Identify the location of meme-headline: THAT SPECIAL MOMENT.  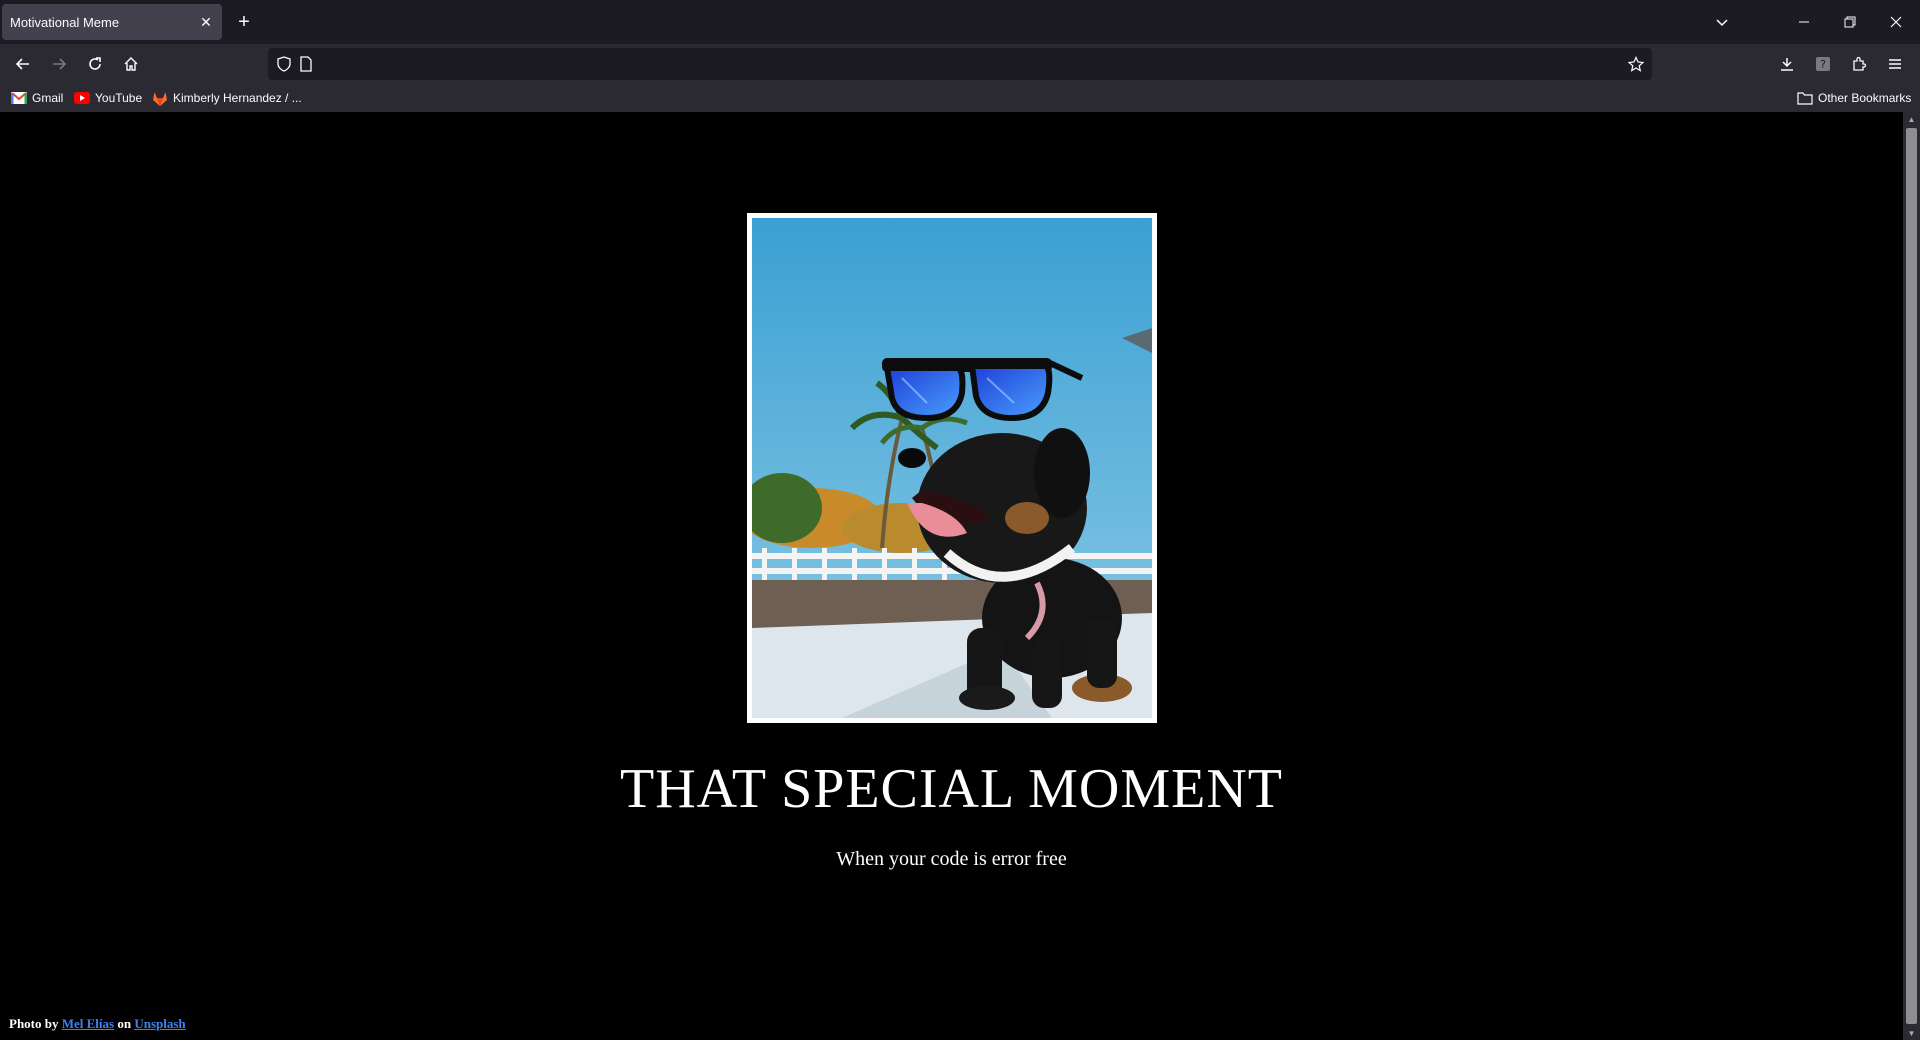
(951, 789).